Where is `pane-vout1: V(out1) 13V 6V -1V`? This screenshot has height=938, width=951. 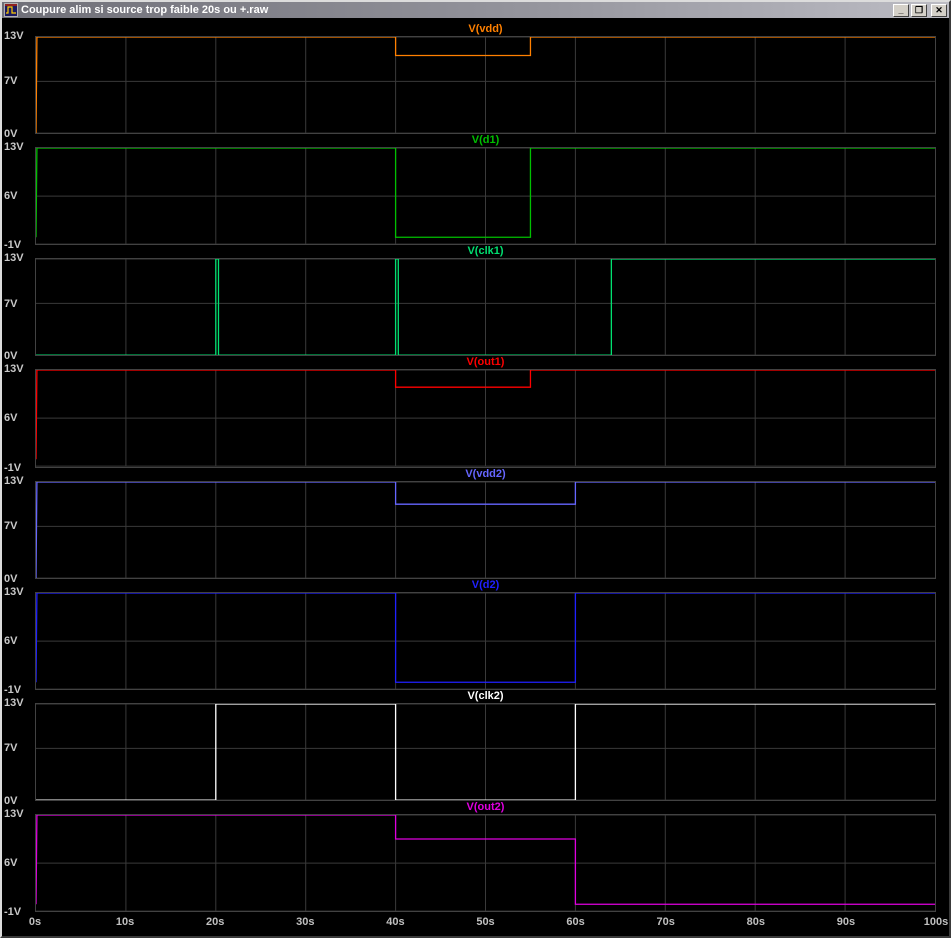 pane-vout1: V(out1) 13V 6V -1V is located at coordinates (475, 415).